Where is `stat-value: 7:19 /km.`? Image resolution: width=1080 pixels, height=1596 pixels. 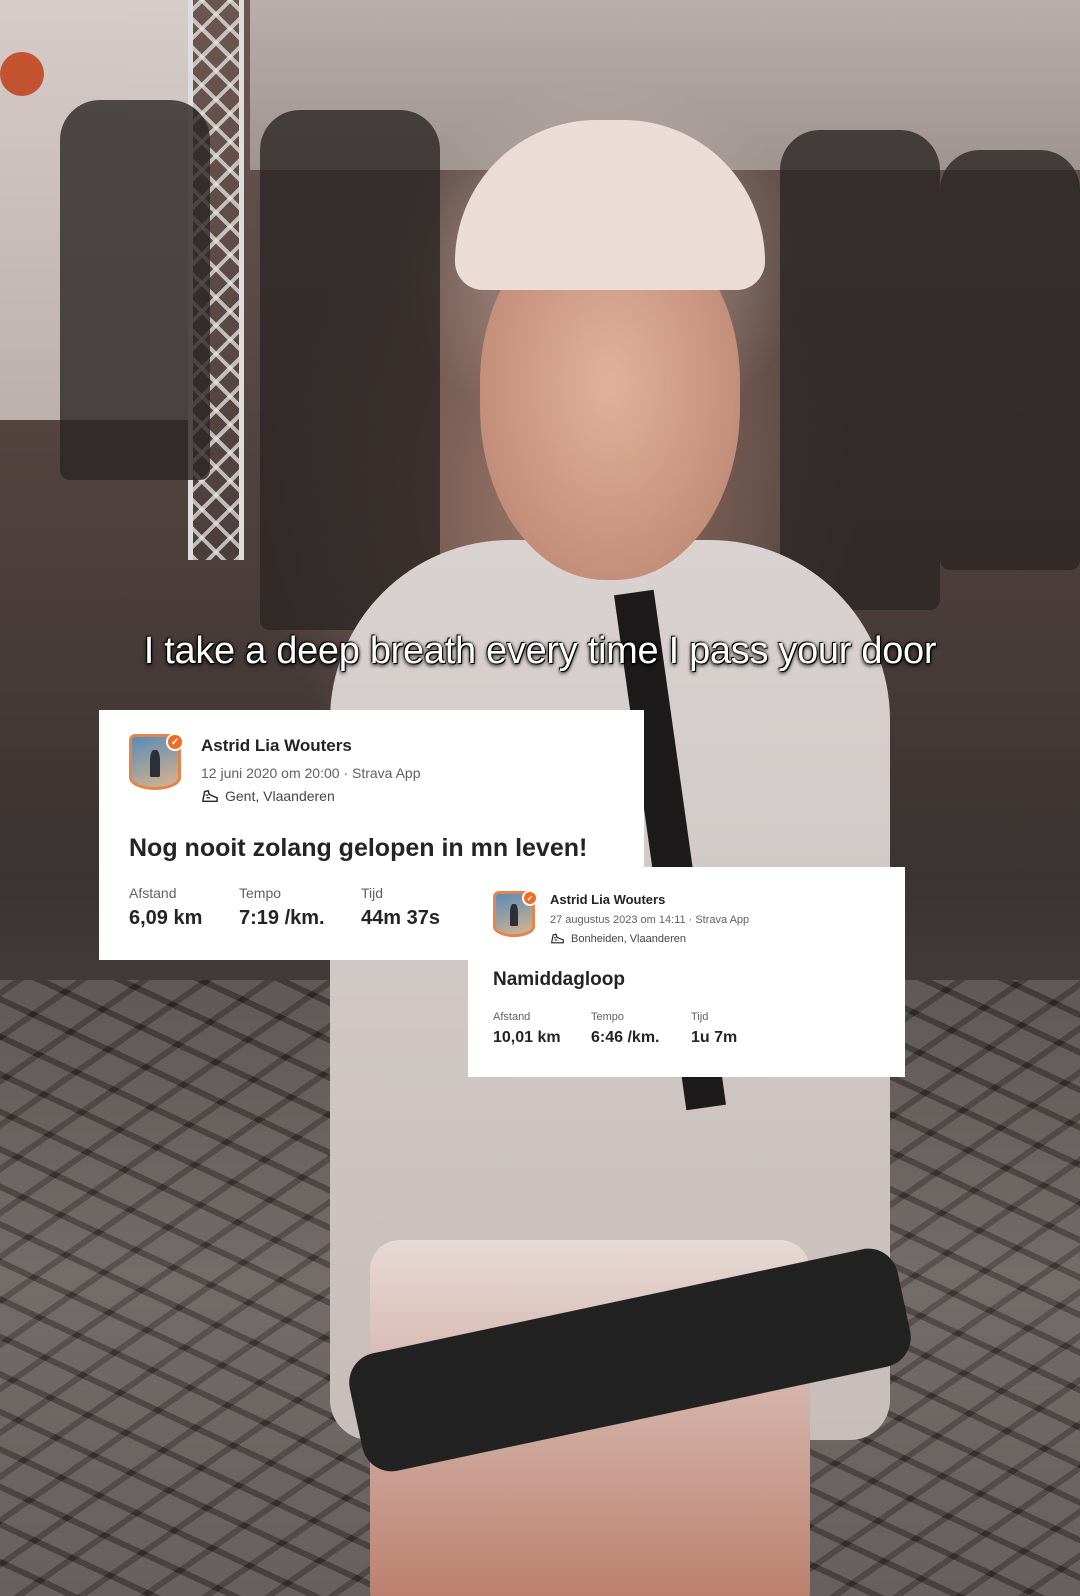
stat-value: 7:19 /km. is located at coordinates (282, 918).